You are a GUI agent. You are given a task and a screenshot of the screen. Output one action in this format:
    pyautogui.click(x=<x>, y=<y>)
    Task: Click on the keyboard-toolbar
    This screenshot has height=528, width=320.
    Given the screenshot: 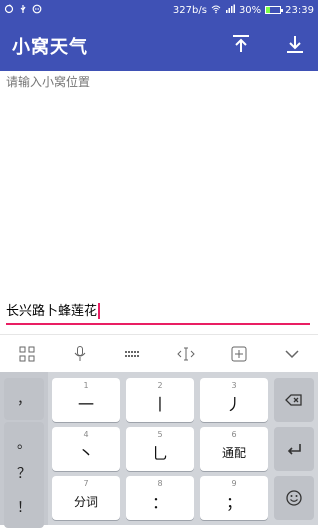 What is the action you would take?
    pyautogui.click(x=159, y=353)
    